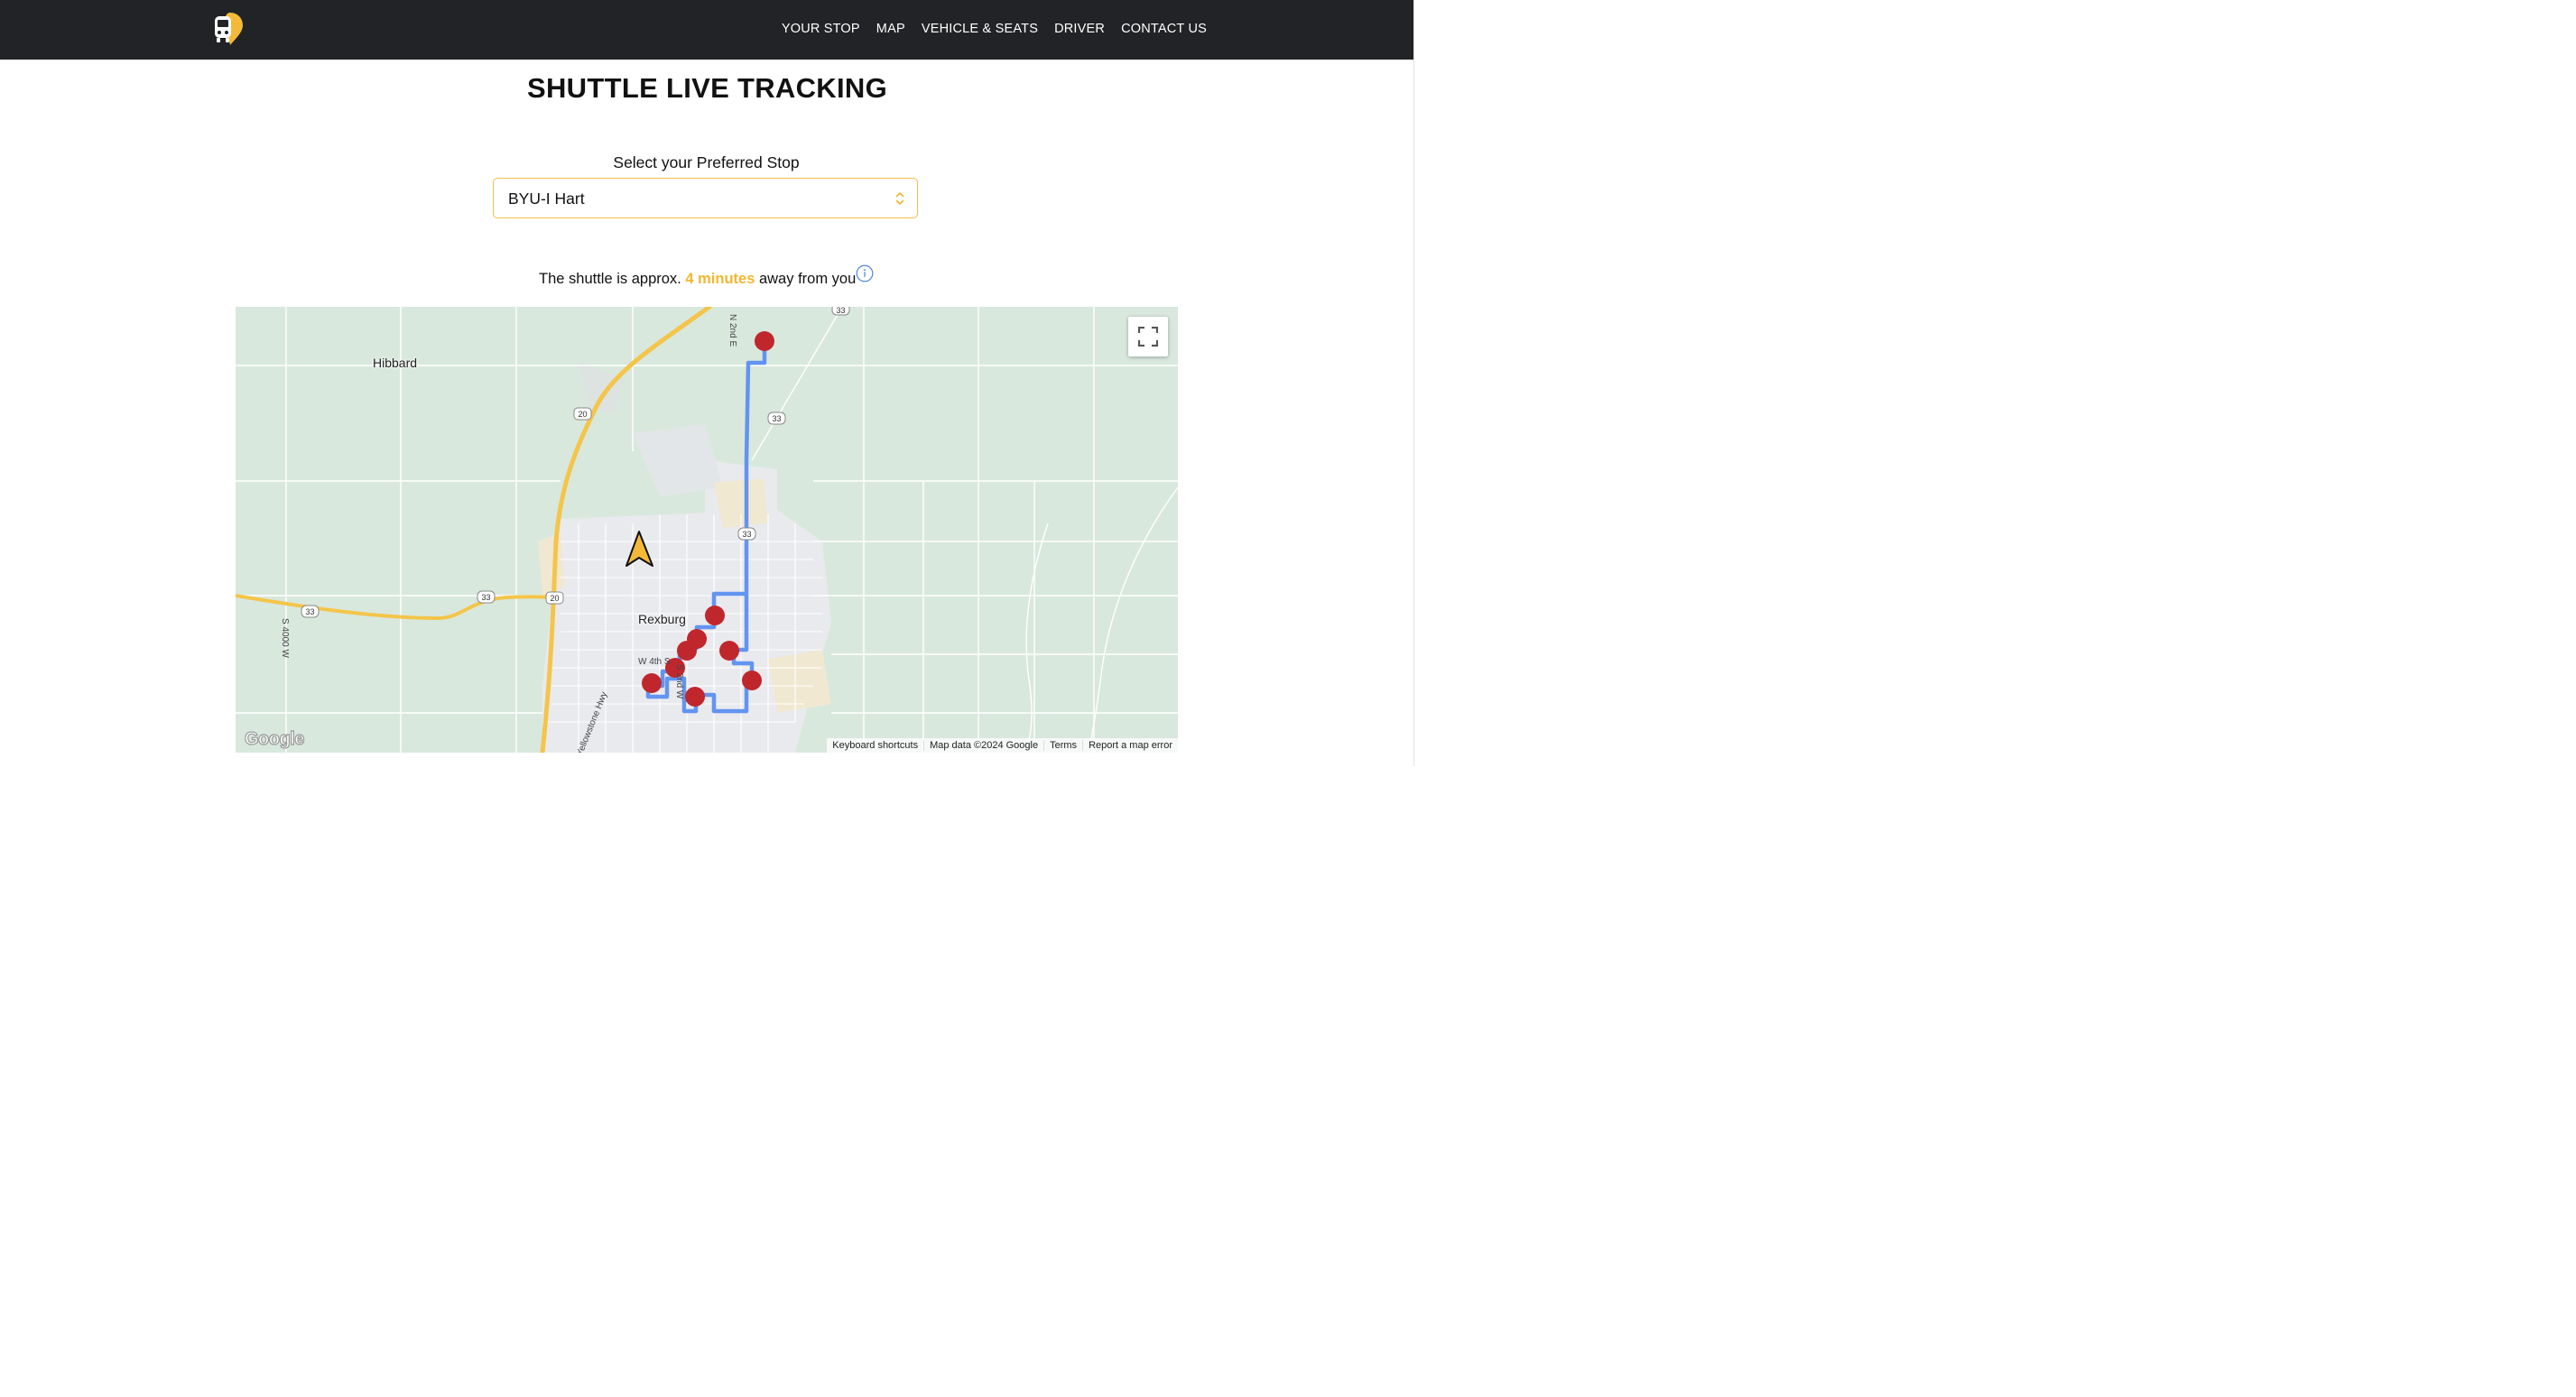 Image resolution: width=2576 pixels, height=1397 pixels. Describe the element at coordinates (655, 662) in the screenshot. I see `street-w4th: W 4th S` at that location.